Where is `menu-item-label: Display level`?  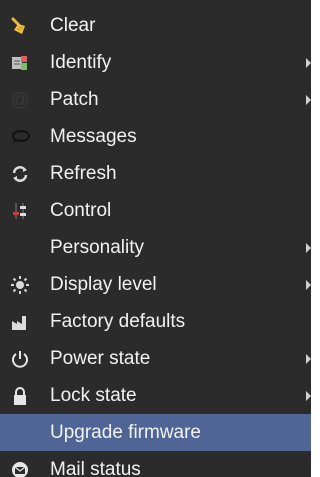 menu-item-label: Display level is located at coordinates (103, 284).